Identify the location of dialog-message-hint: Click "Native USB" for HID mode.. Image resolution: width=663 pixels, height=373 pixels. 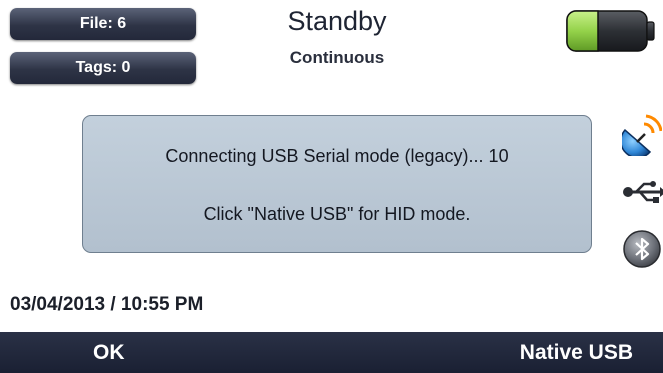
(337, 214).